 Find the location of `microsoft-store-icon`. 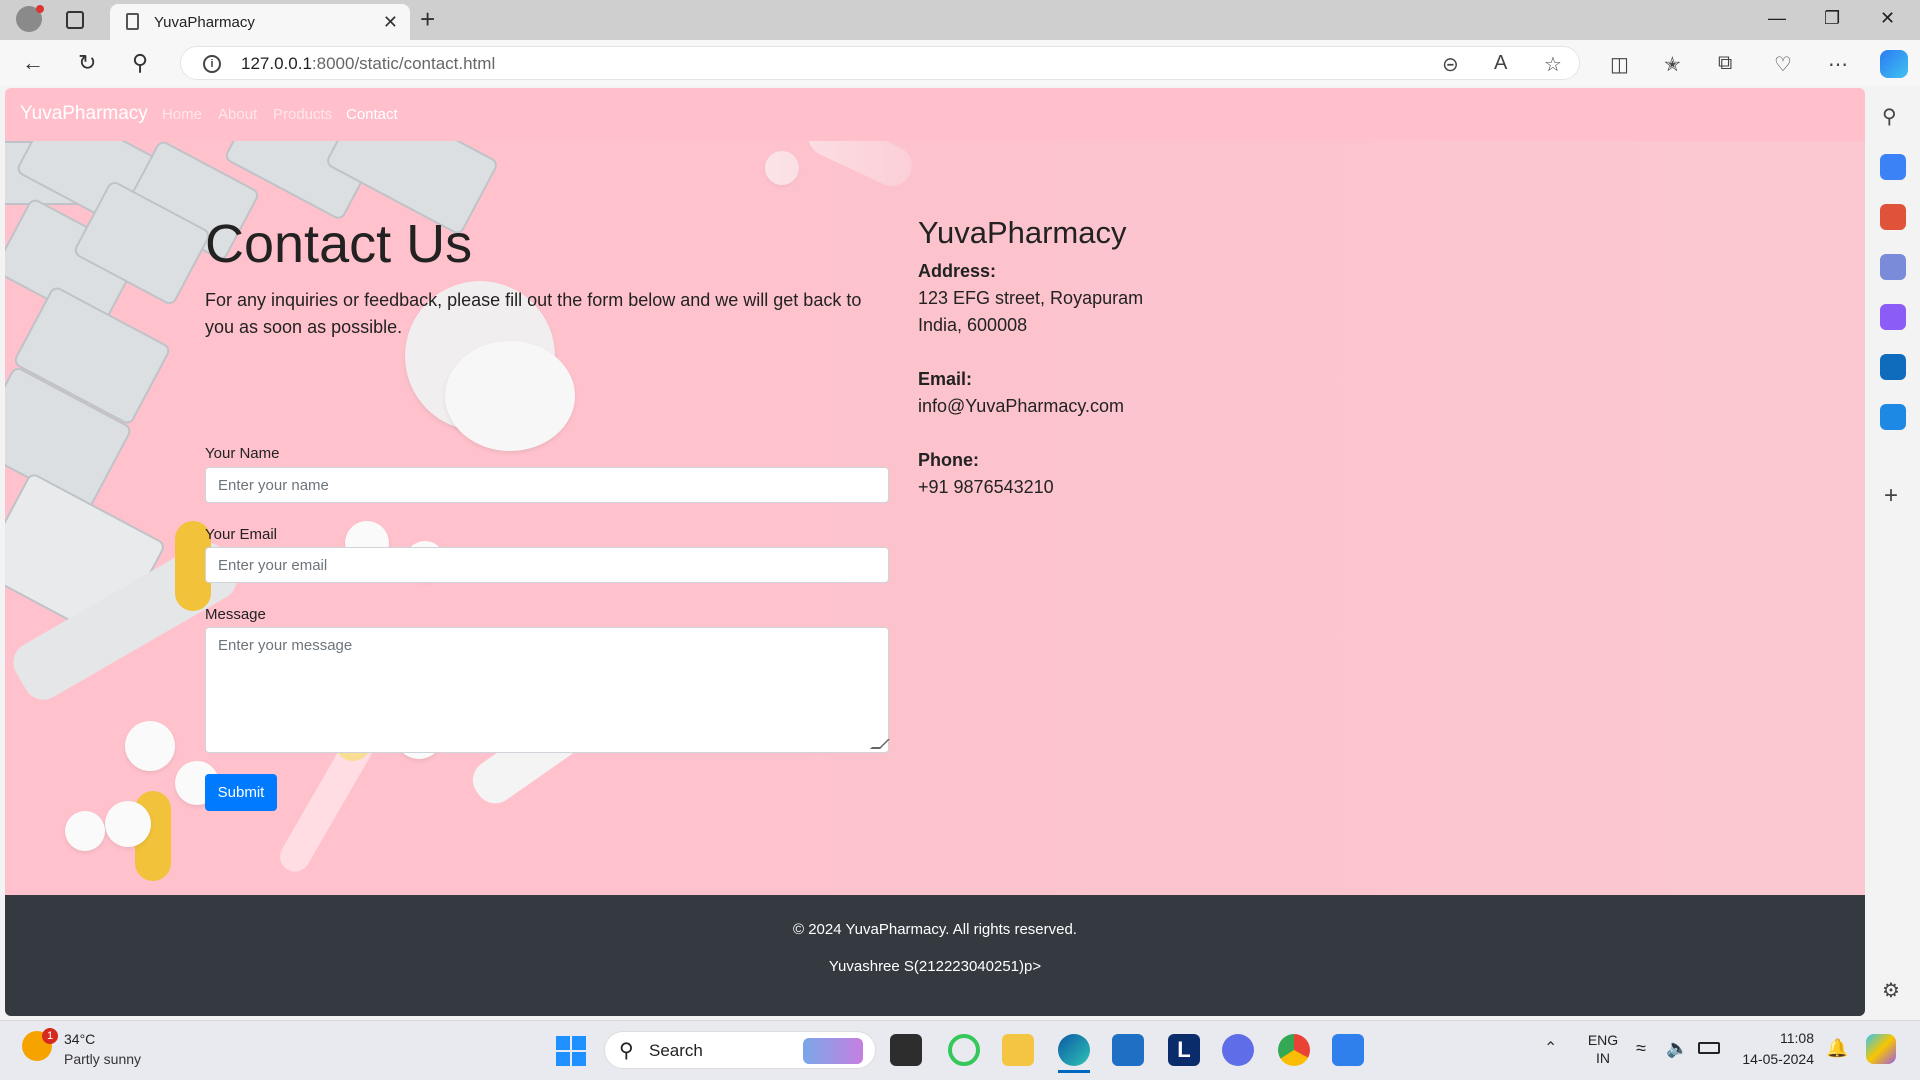

microsoft-store-icon is located at coordinates (1128, 1050).